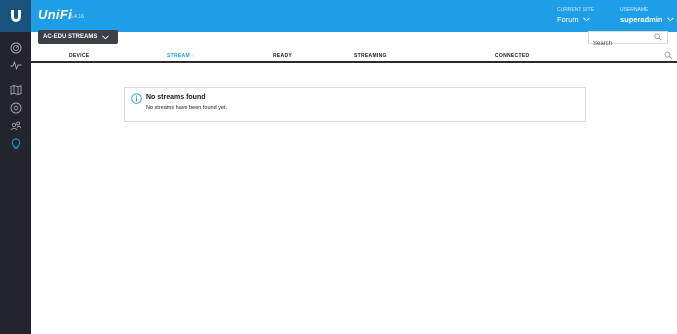 This screenshot has width=677, height=334. I want to click on column-header-stream: STREAM ↑, so click(181, 56).